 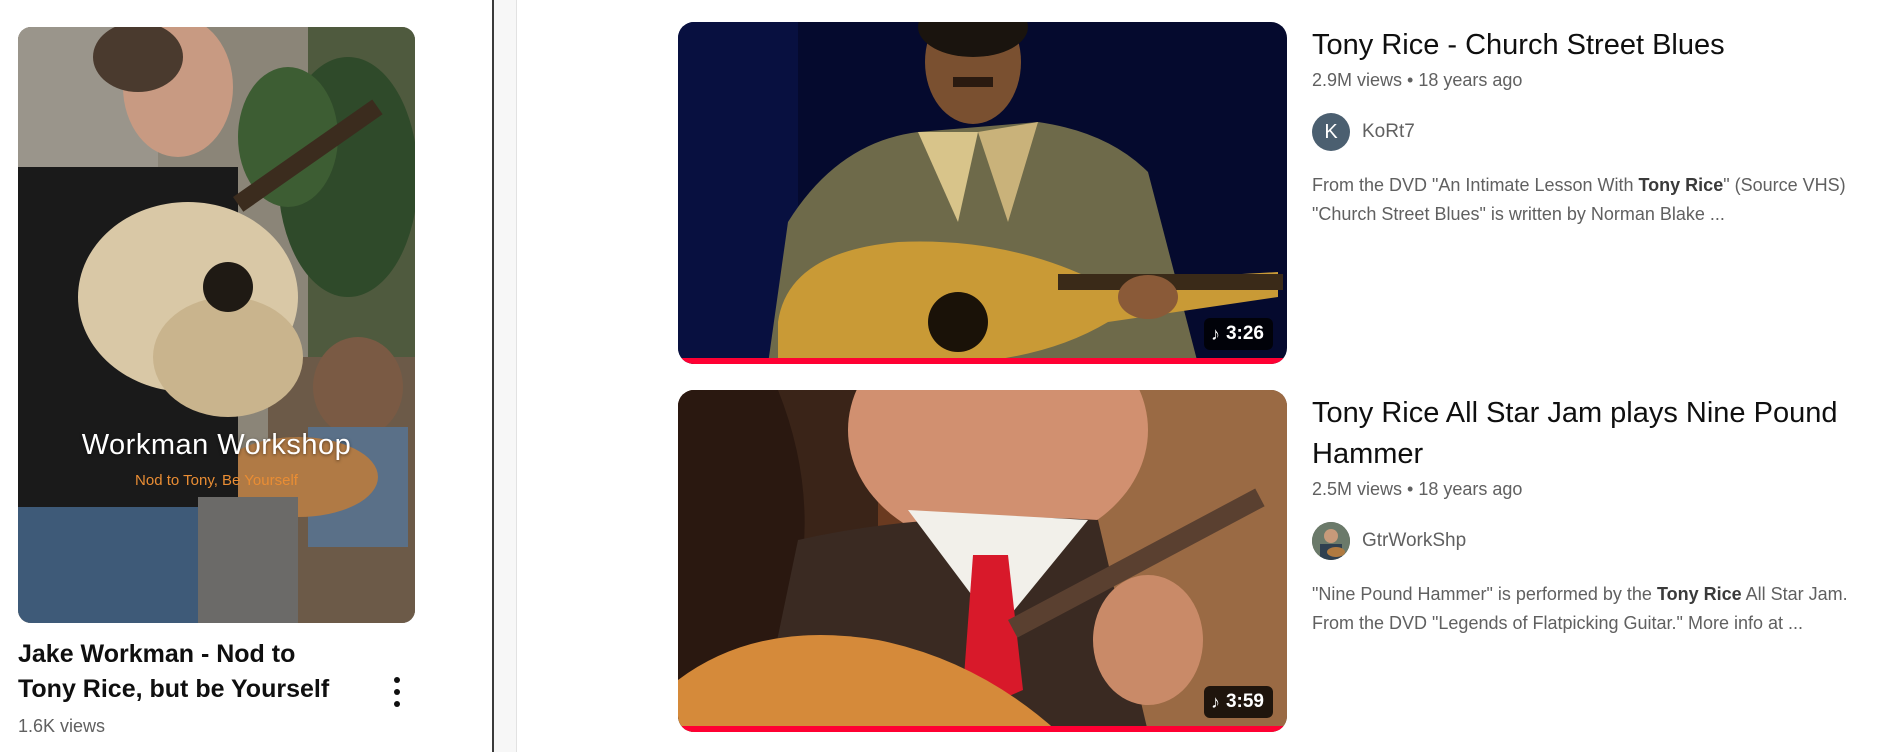 I want to click on duration-badge: ♪ 3:26, so click(x=1238, y=334).